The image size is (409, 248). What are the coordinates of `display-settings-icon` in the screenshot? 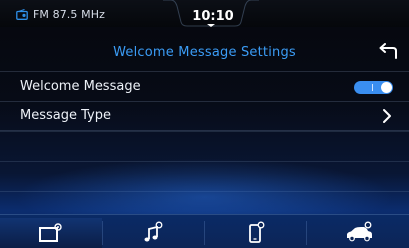 It's located at (50, 232).